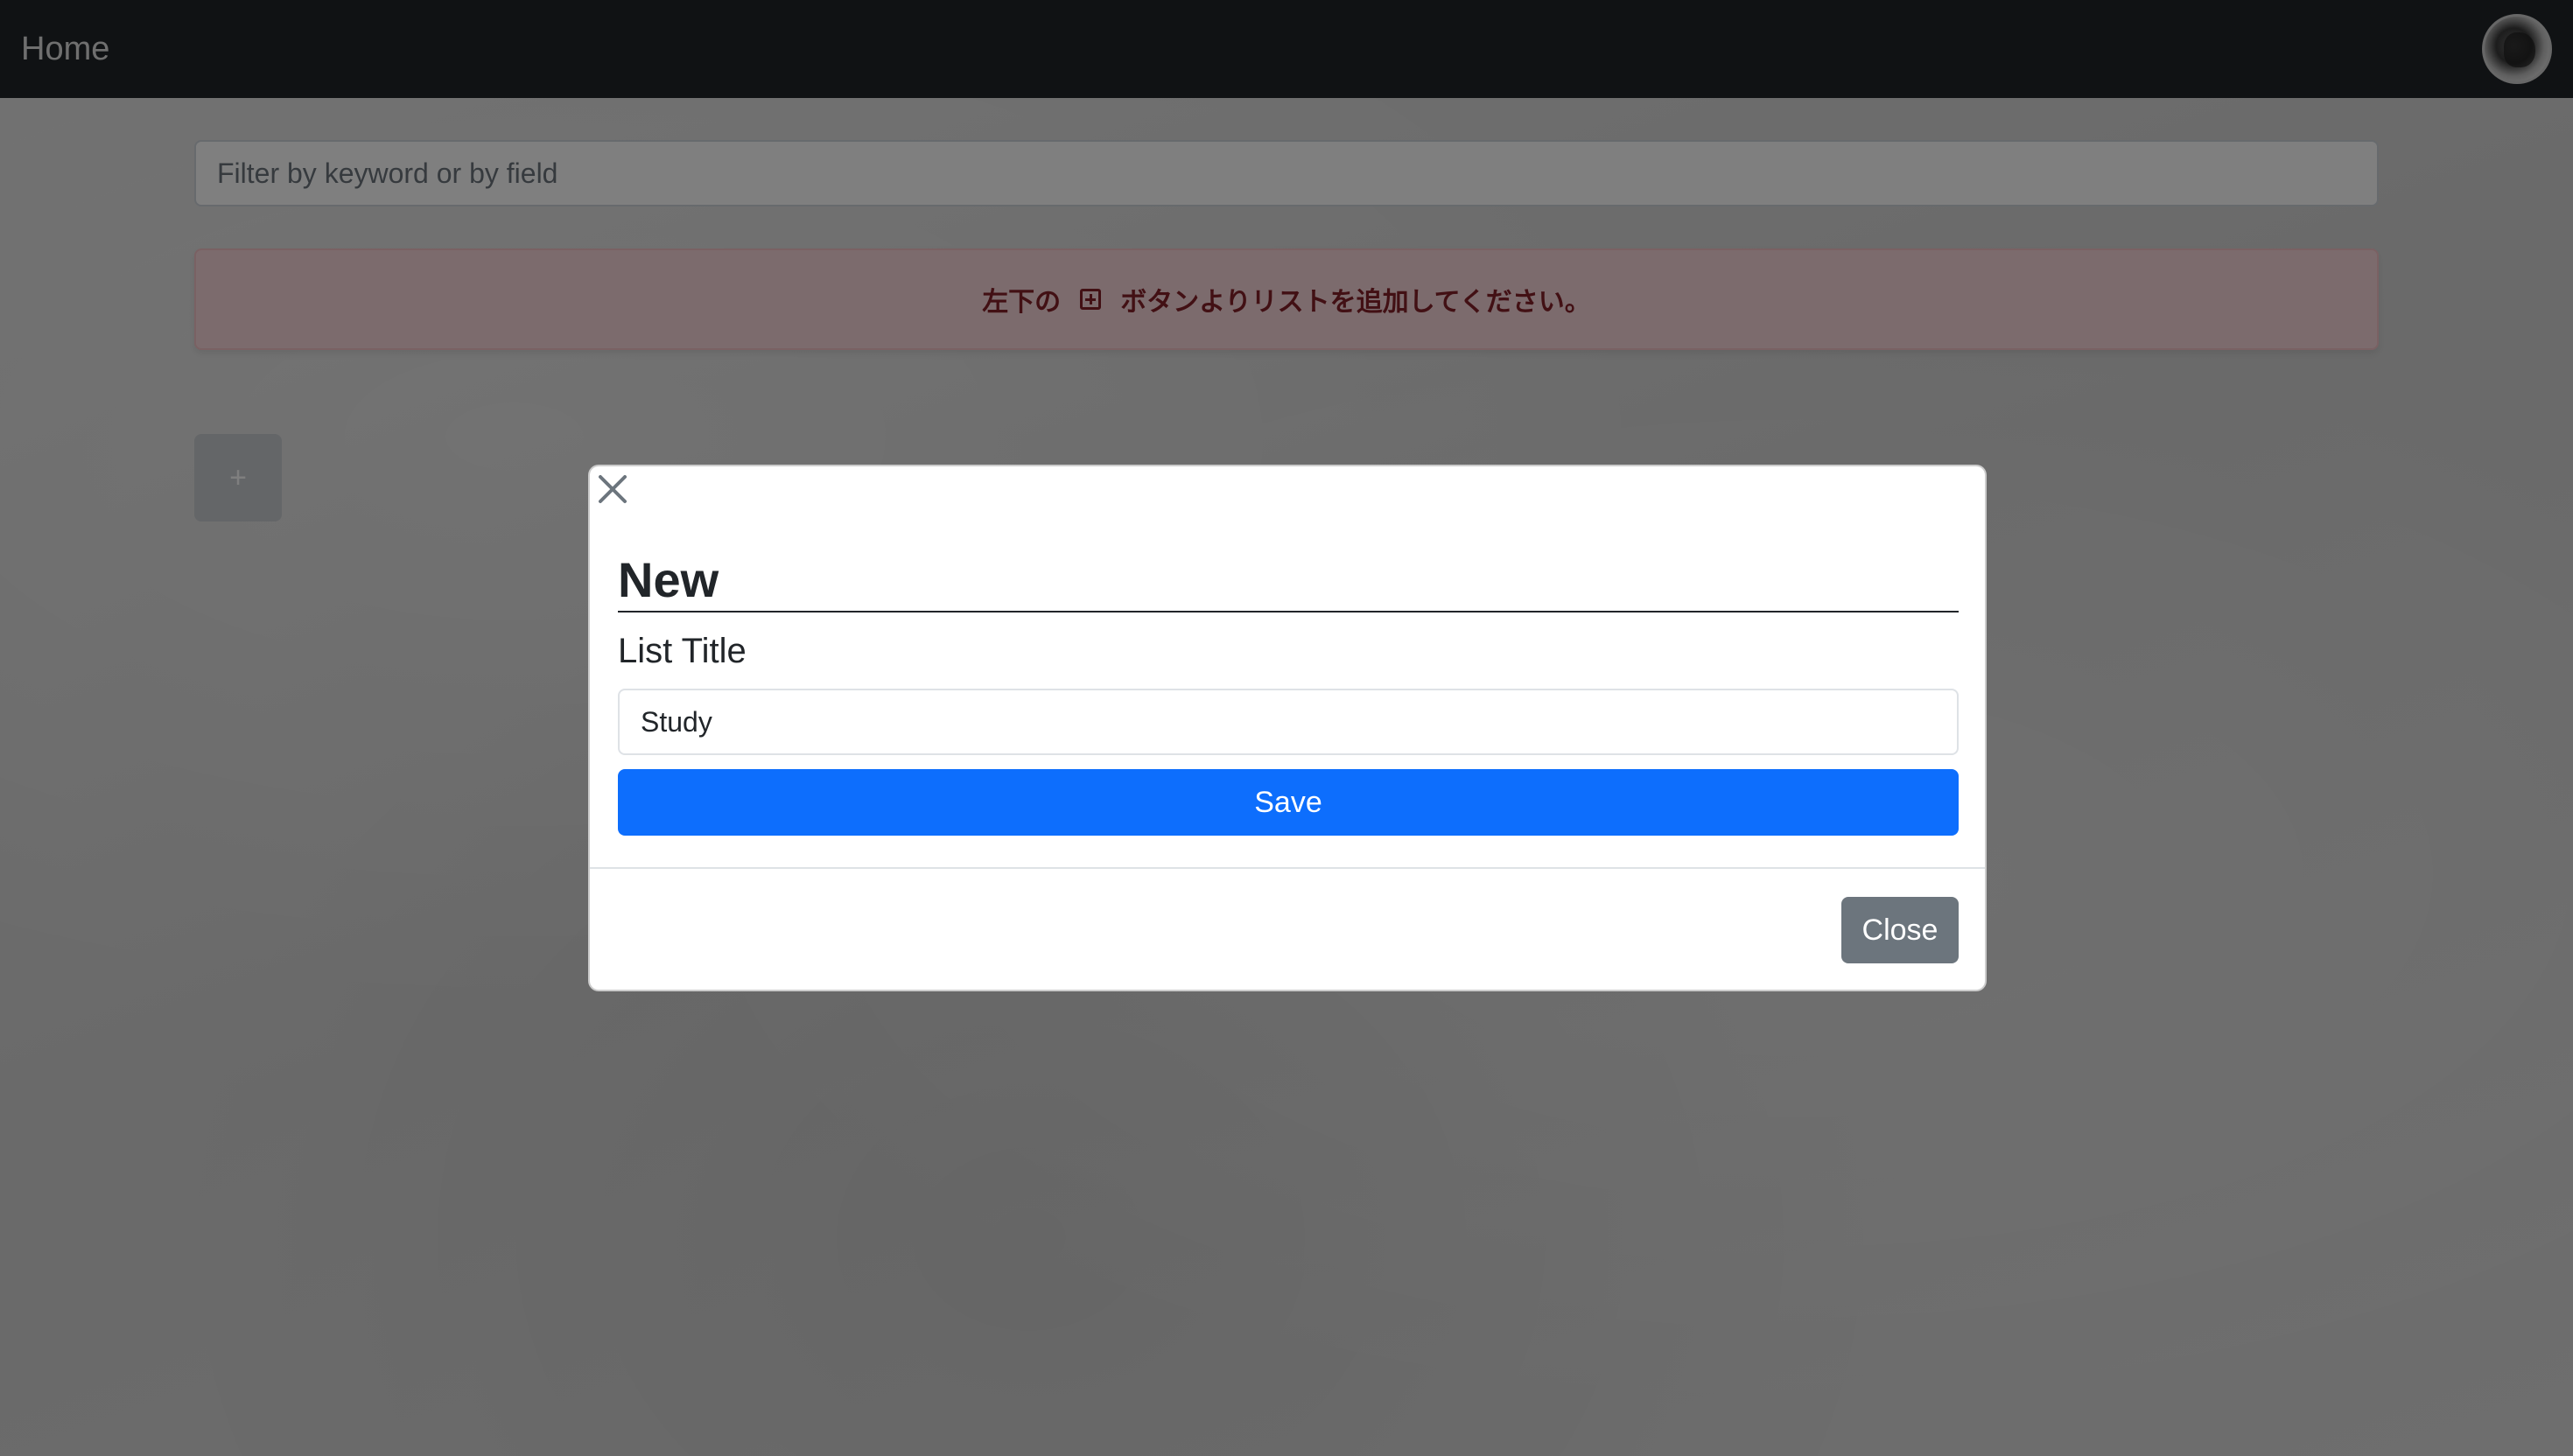 The width and height of the screenshot is (2573, 1456). Describe the element at coordinates (613, 489) in the screenshot. I see `close-icon` at that location.